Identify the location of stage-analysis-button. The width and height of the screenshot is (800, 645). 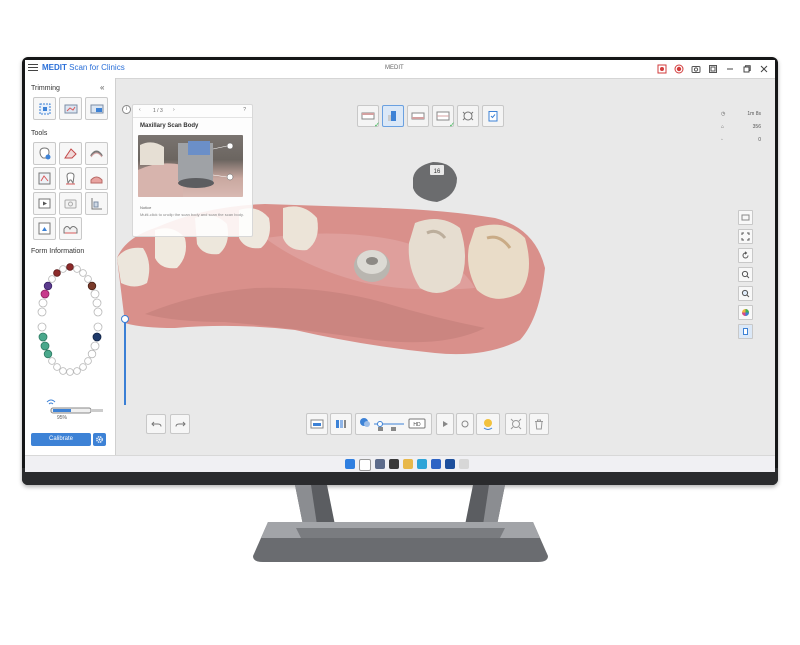
(468, 116).